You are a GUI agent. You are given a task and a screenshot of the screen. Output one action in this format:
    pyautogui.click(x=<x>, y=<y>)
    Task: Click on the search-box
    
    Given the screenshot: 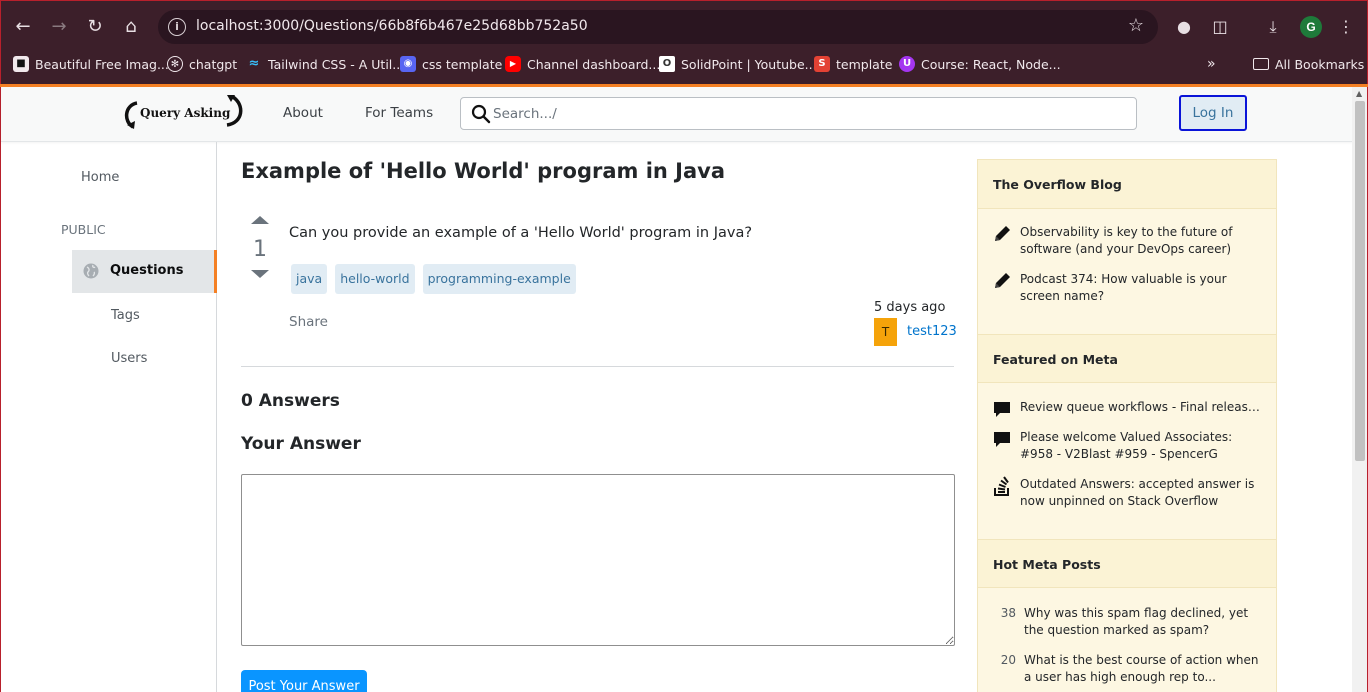 What is the action you would take?
    pyautogui.click(x=798, y=113)
    